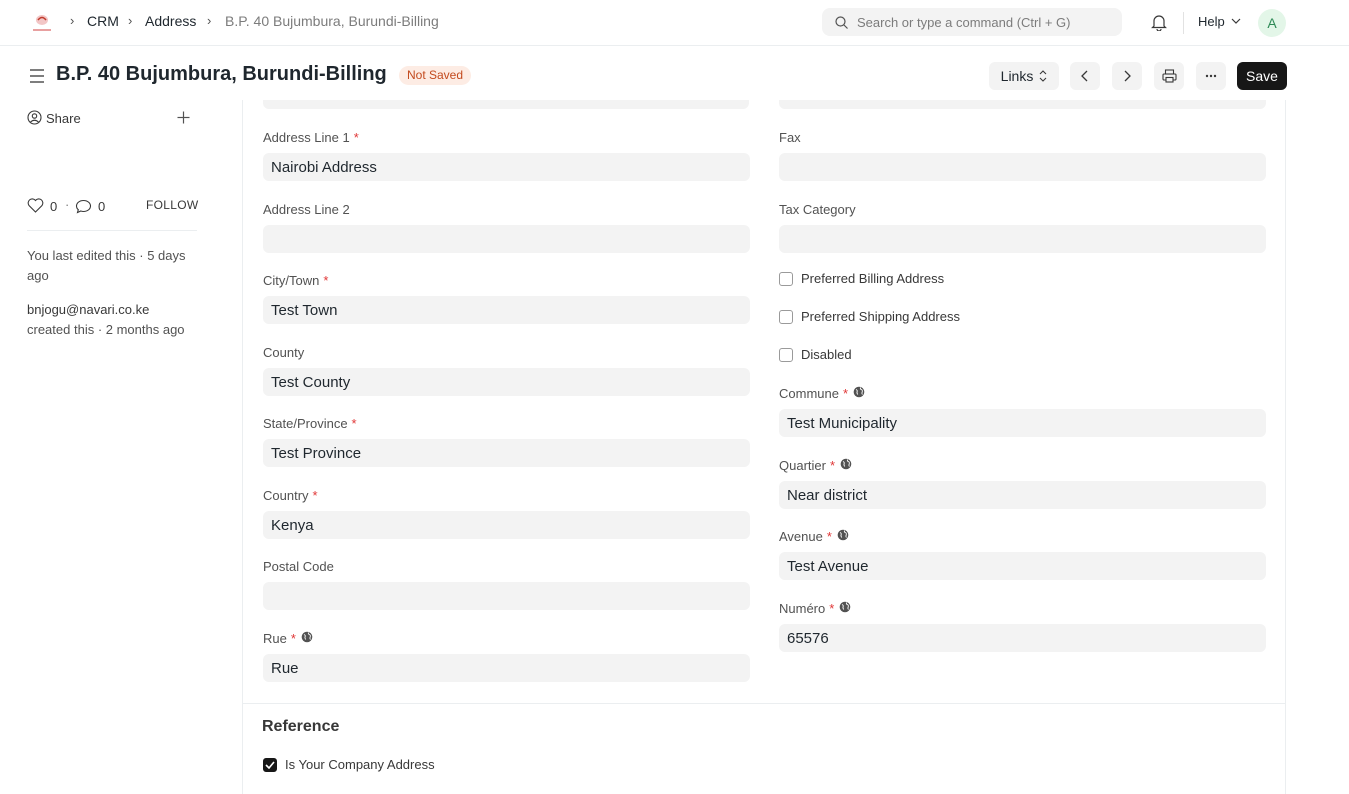  I want to click on creator-email: bnjogu@navari.co.ke, so click(88, 310).